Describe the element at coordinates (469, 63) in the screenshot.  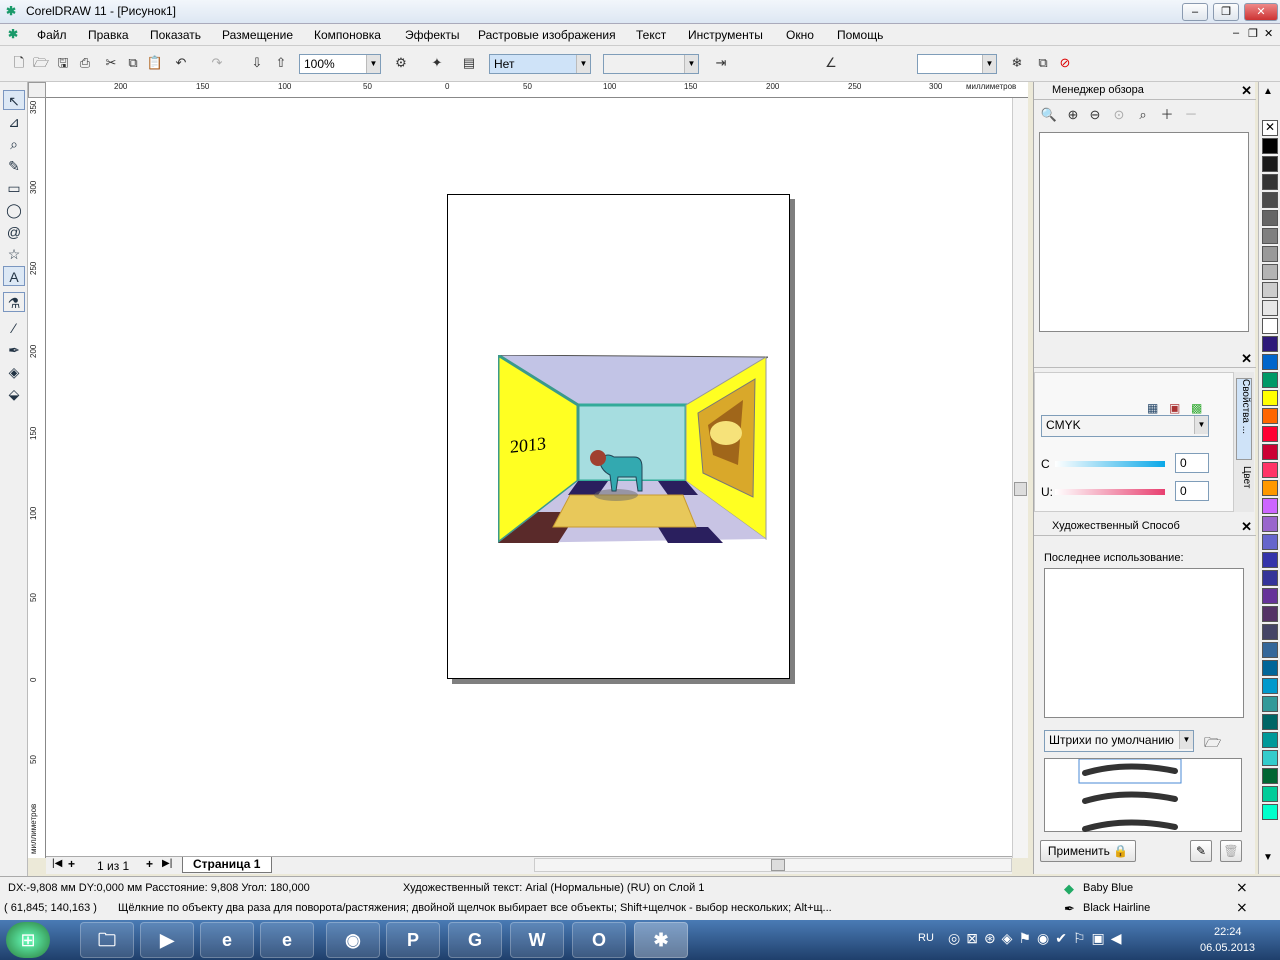
I see `wrap-icon: ▤` at that location.